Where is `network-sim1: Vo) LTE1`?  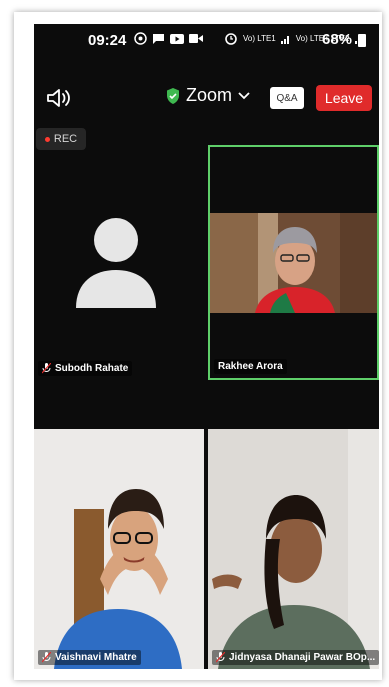
network-sim1: Vo) LTE1 is located at coordinates (259, 38).